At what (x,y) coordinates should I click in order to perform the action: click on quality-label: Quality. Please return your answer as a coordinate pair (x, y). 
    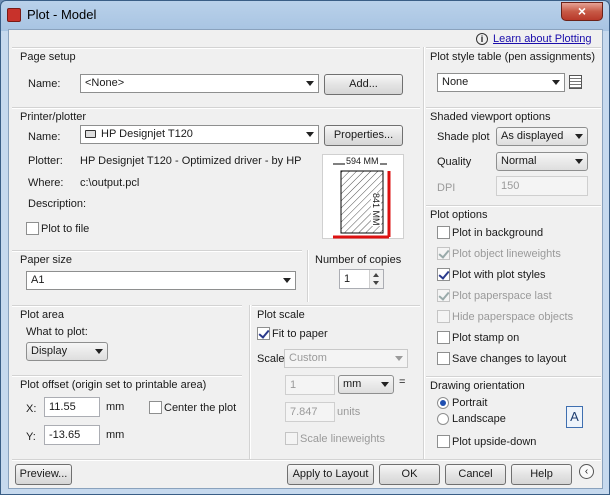
    Looking at the image, I should click on (454, 162).